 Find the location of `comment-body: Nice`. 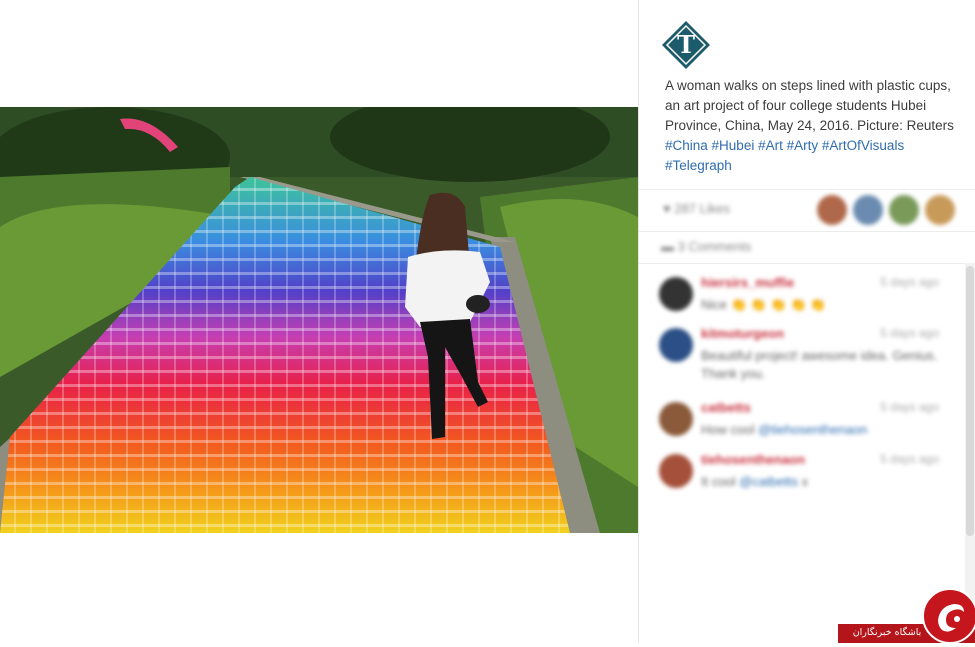

comment-body: Nice is located at coordinates (716, 304).